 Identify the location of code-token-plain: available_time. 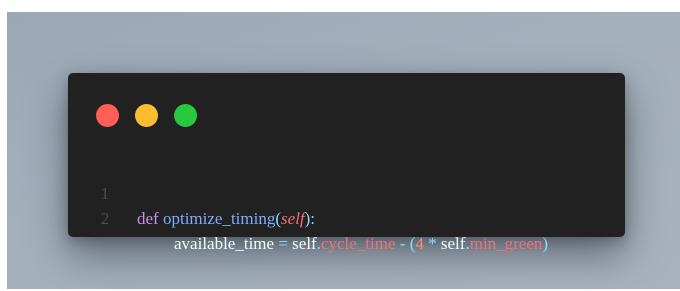
(224, 243).